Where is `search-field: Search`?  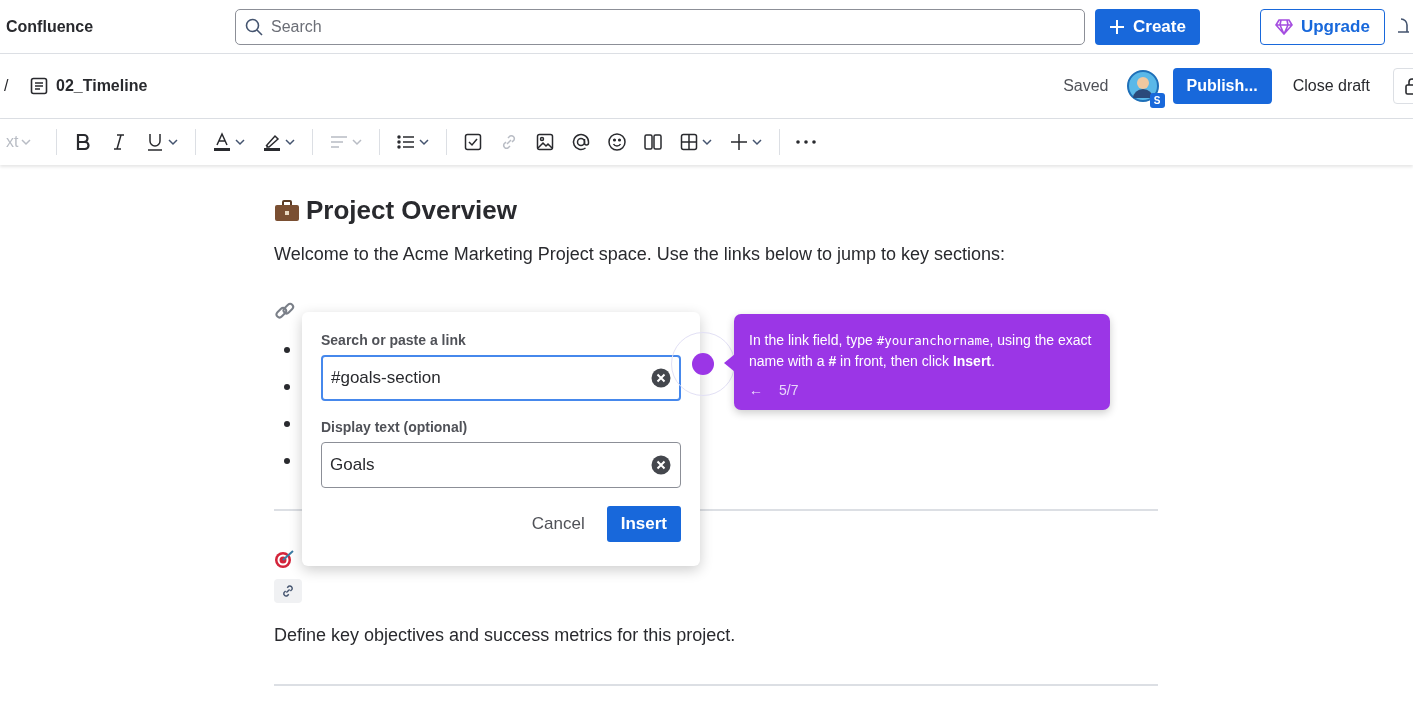 search-field: Search is located at coordinates (660, 26).